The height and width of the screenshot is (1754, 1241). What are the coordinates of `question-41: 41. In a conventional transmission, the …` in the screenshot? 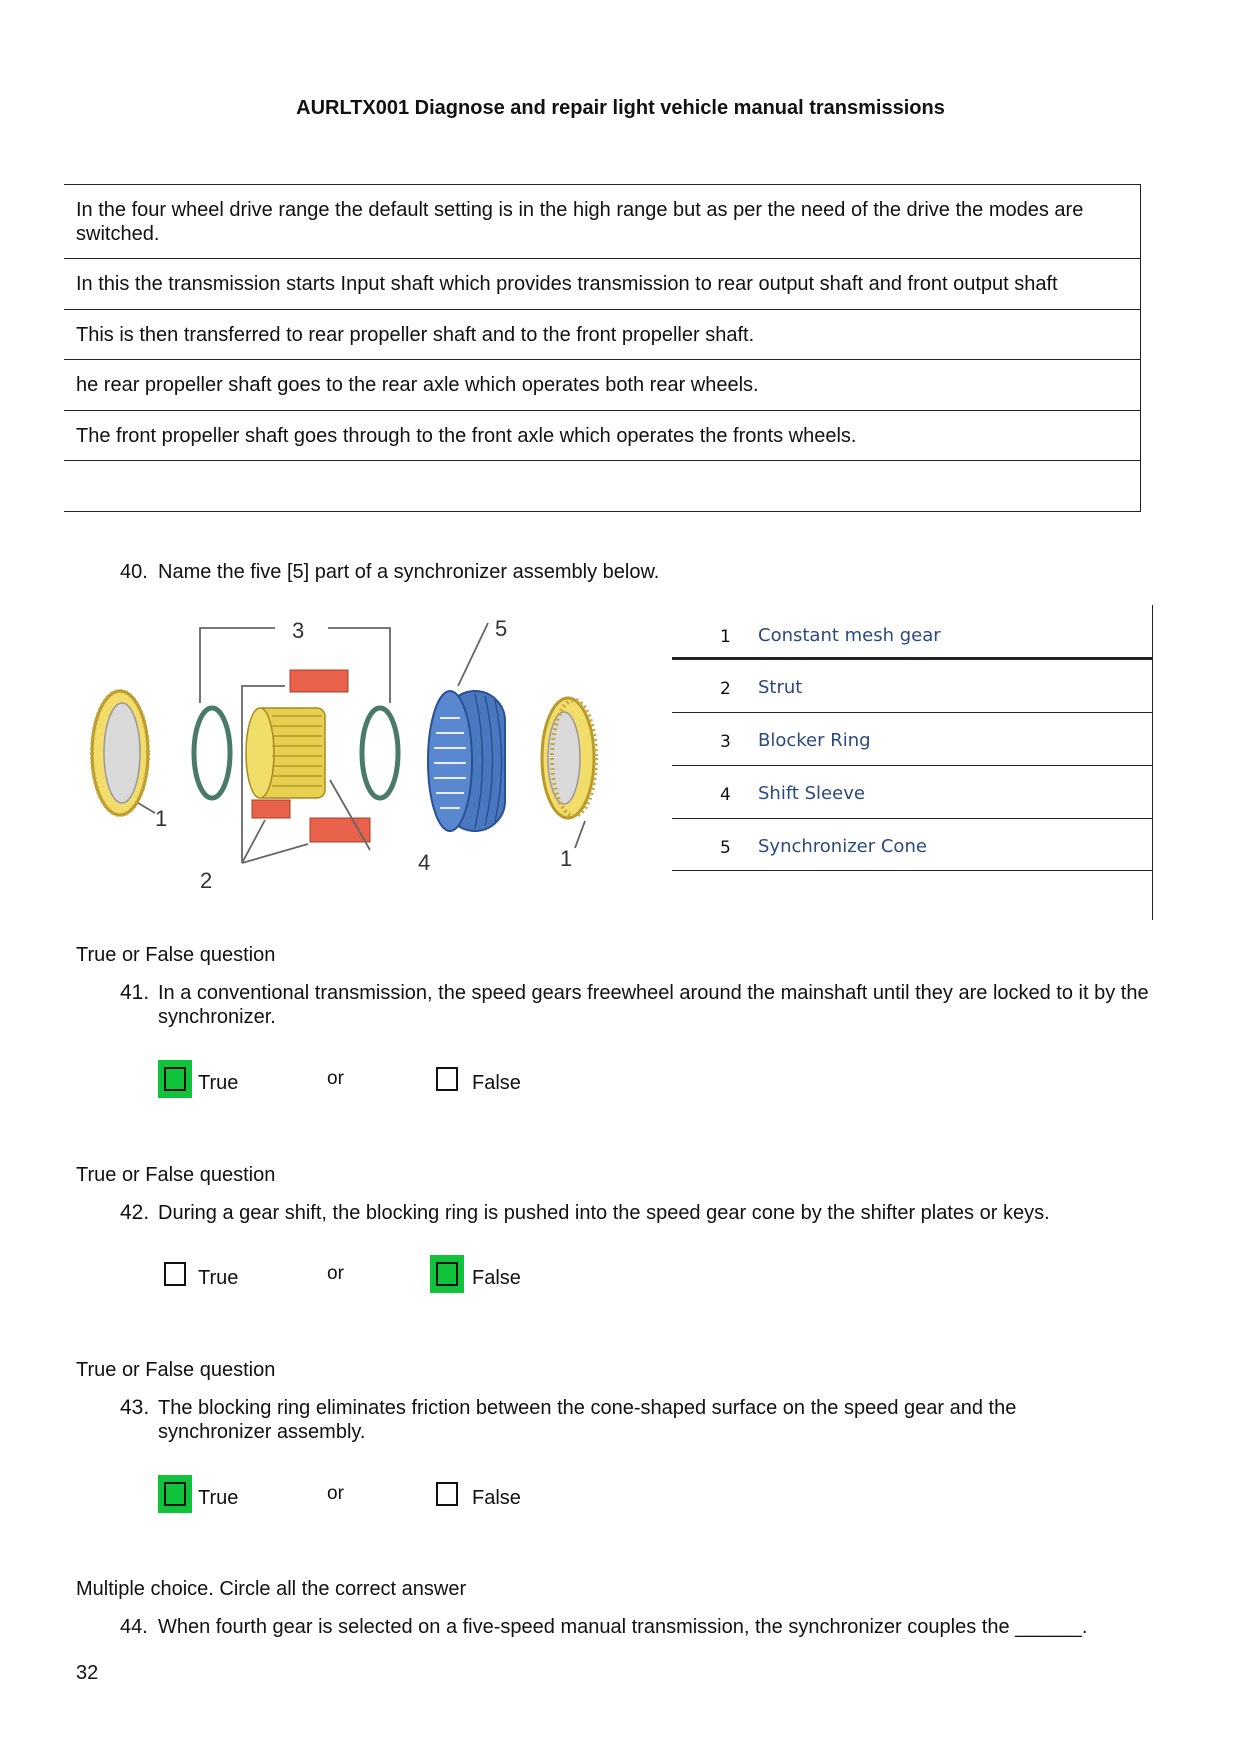 It's located at (620, 1006).